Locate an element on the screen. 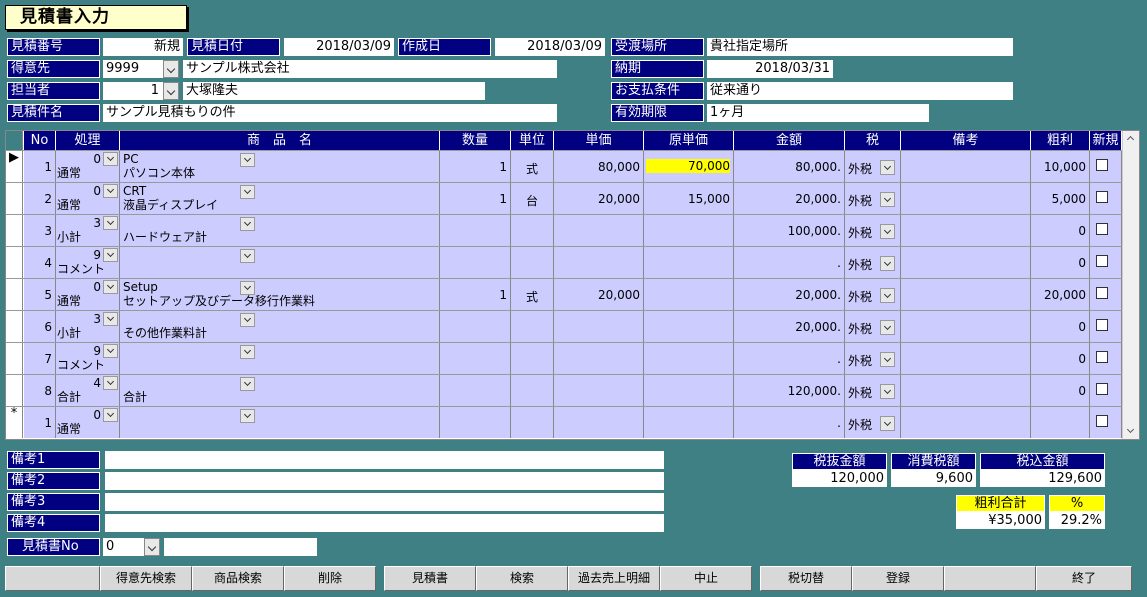 This screenshot has height=597, width=1147. cell-no: 4 is located at coordinates (40, 262).